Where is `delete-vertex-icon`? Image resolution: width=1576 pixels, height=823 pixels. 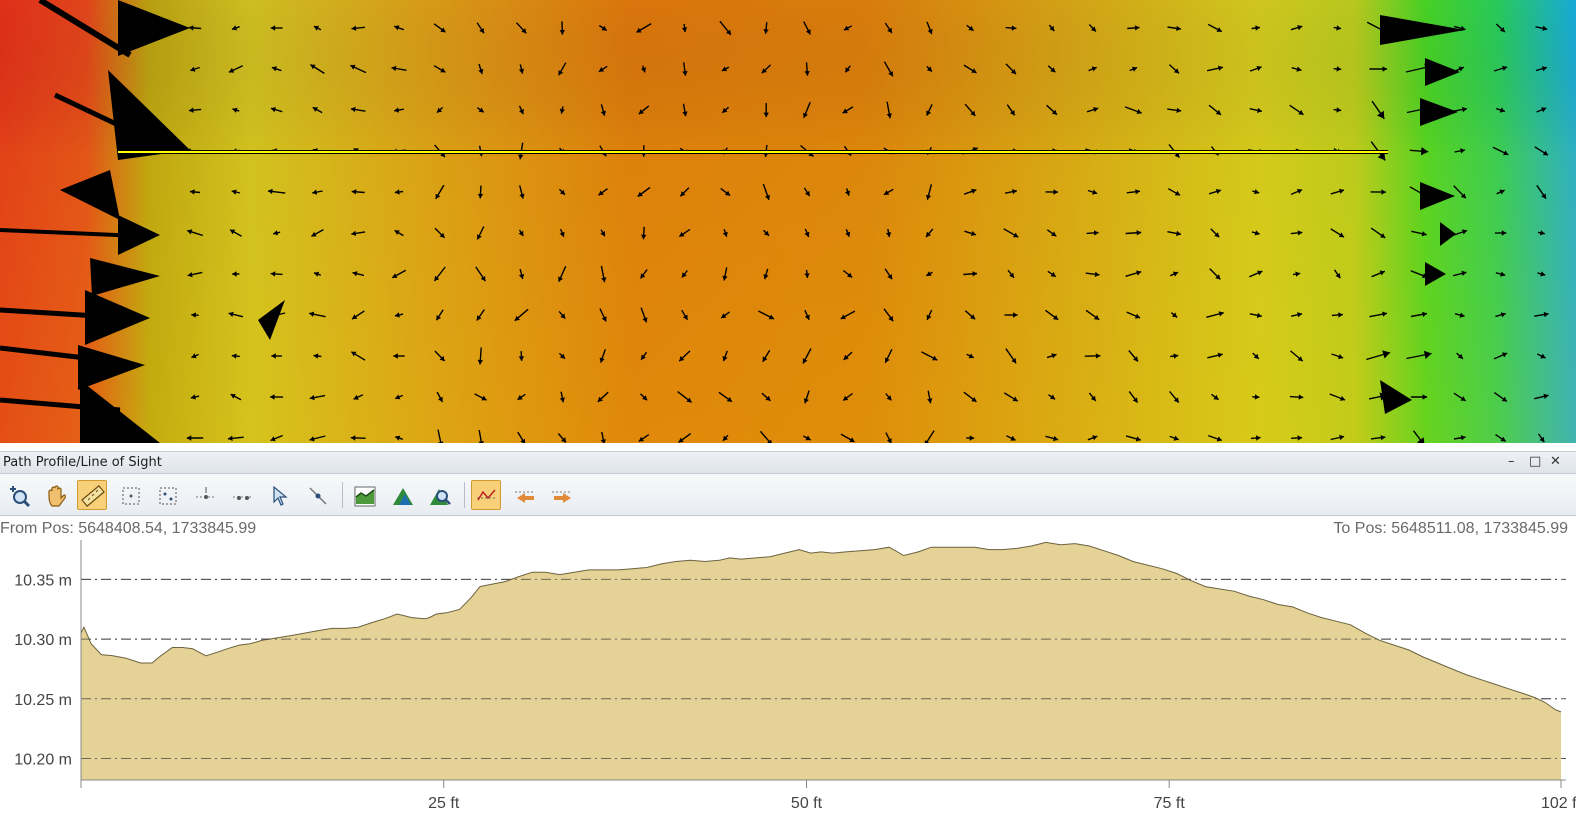
delete-vertex-icon is located at coordinates (318, 496).